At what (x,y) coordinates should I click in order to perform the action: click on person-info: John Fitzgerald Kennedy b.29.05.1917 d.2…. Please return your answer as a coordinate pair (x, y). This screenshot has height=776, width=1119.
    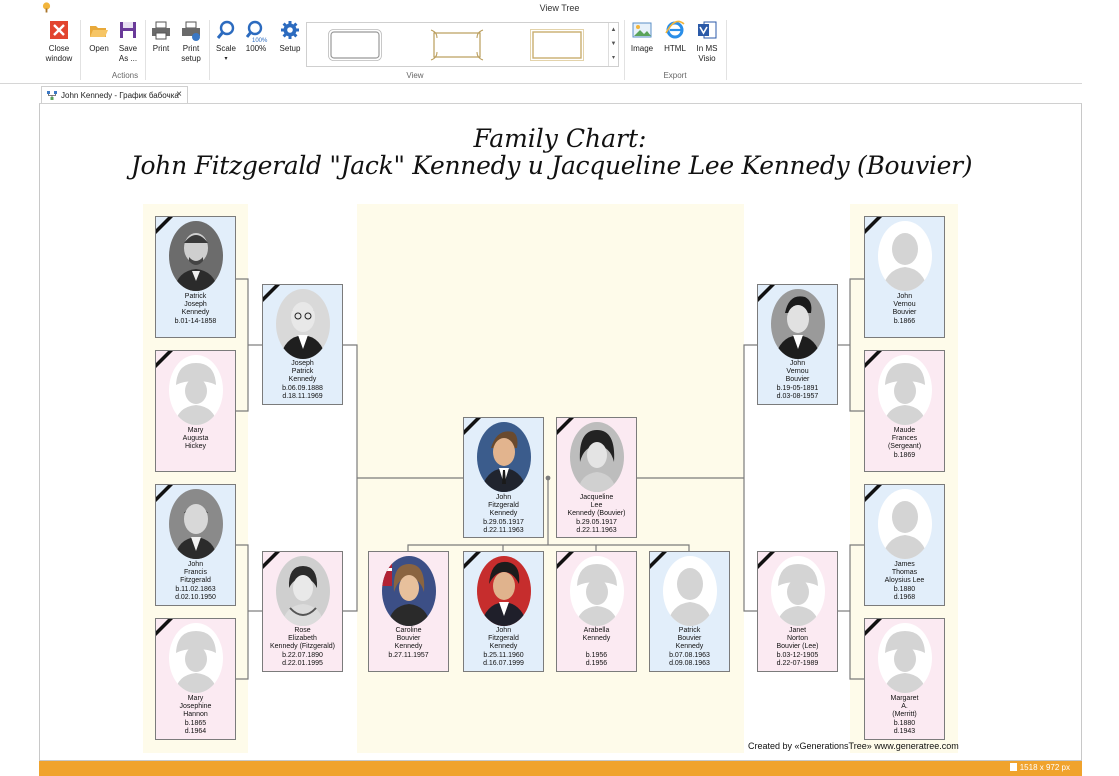
    Looking at the image, I should click on (503, 514).